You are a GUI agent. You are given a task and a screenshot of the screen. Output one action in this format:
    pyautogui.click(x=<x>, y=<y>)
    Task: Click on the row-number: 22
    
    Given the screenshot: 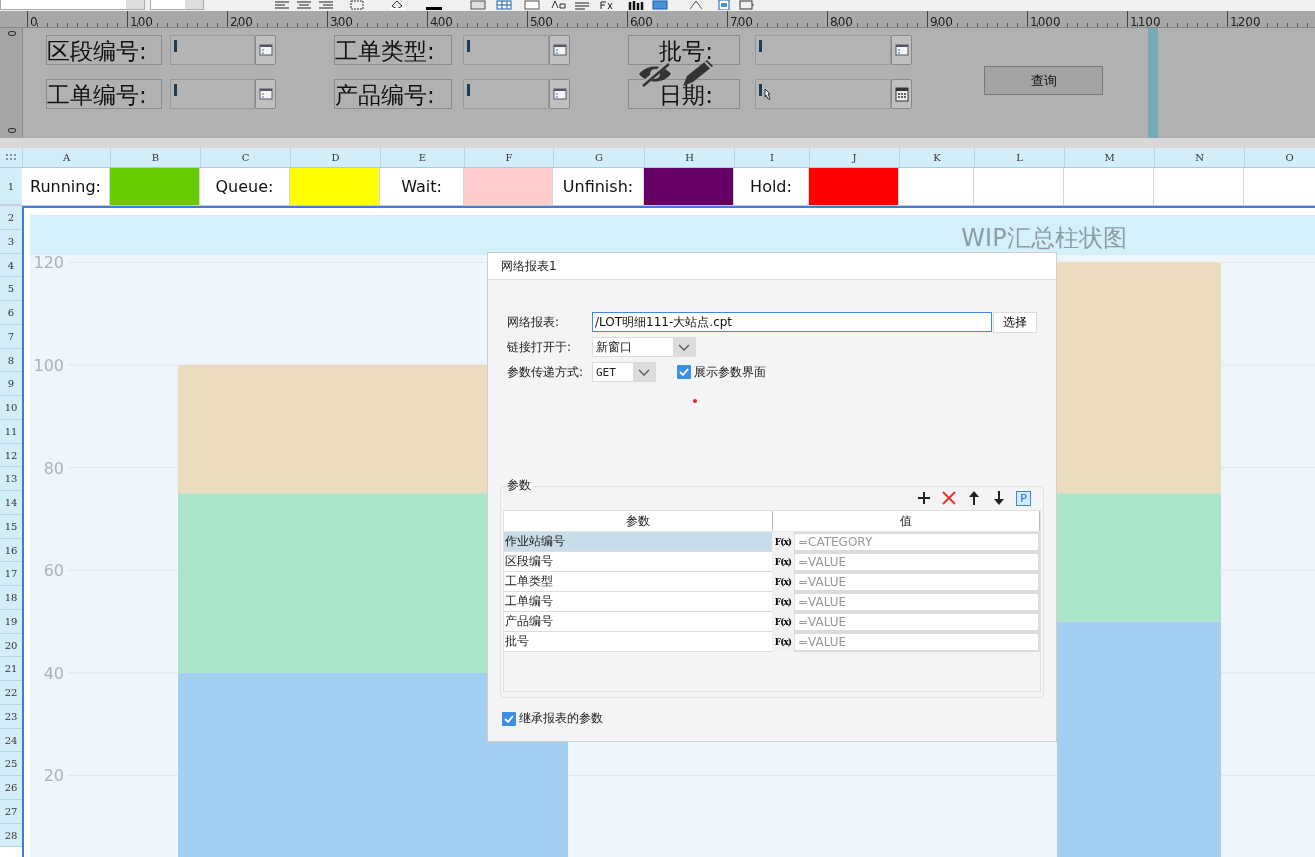 What is the action you would take?
    pyautogui.click(x=11, y=693)
    